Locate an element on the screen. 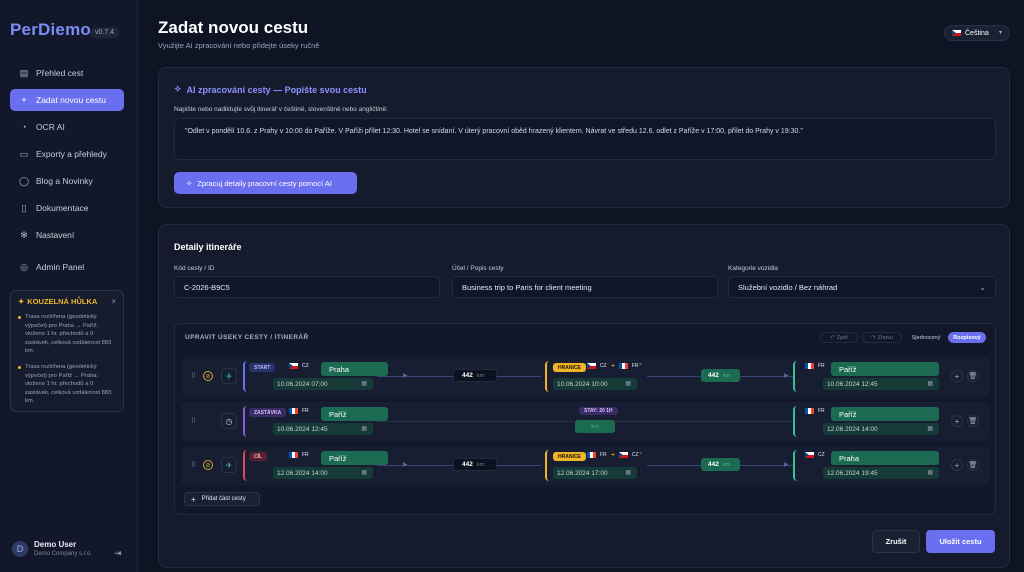 This screenshot has height=572, width=1024. stop-node: ZASTÁVKA FR Paříž 10.06.2024 12:45 ▦ is located at coordinates (315, 421).